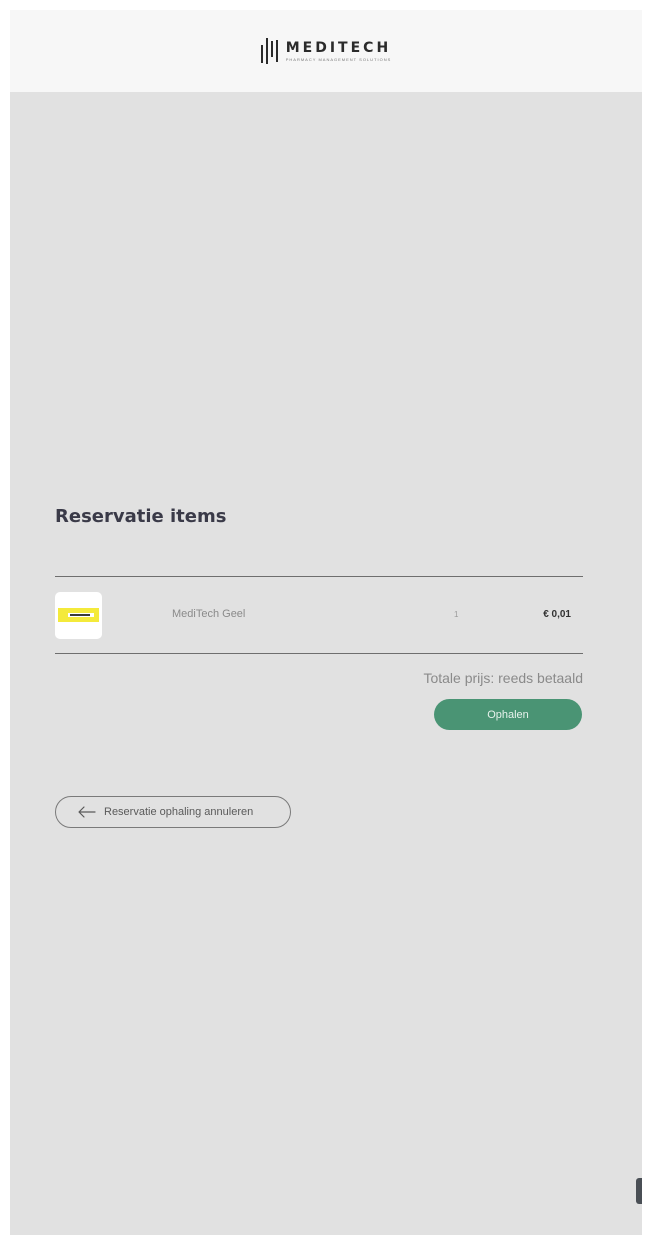 The height and width of the screenshot is (1235, 652). I want to click on cancel-button-label: Reservatie ophaling annuleren, so click(179, 812).